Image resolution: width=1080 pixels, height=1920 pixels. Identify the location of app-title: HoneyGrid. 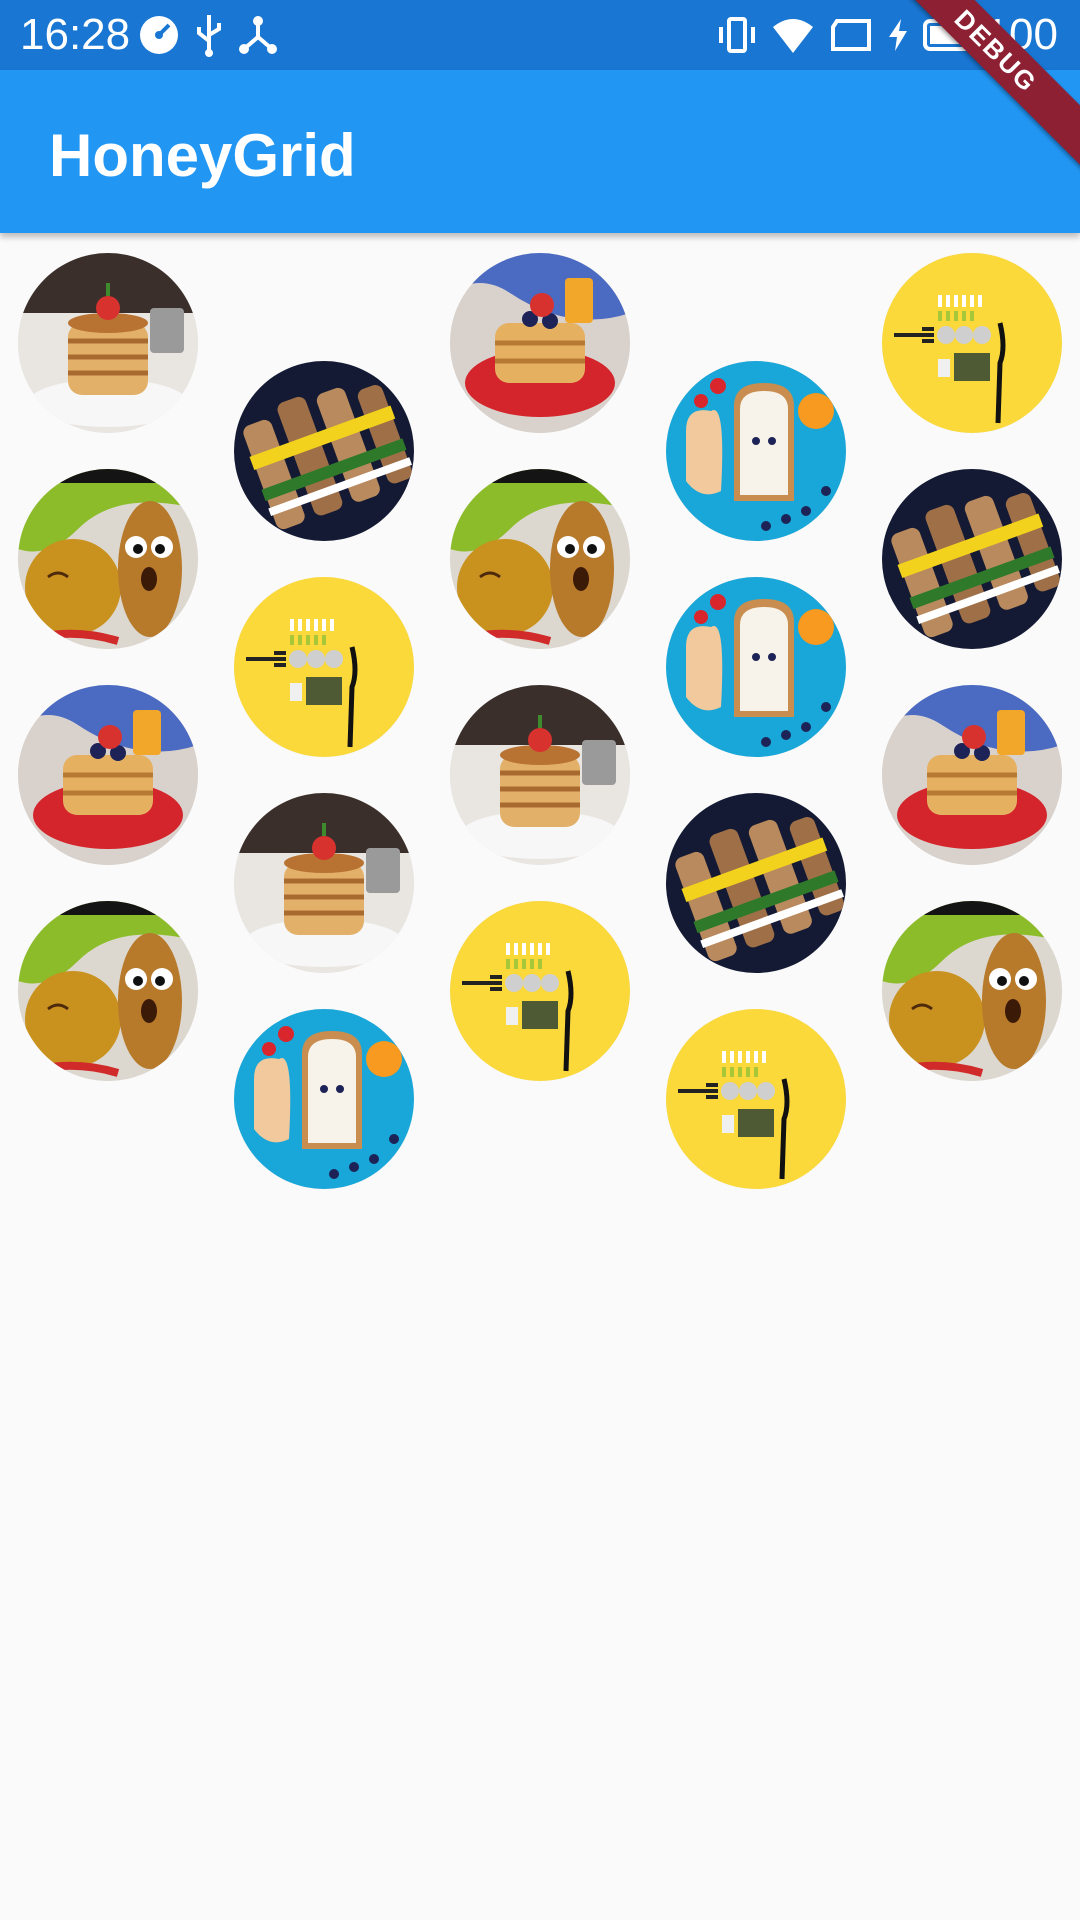
(202, 155).